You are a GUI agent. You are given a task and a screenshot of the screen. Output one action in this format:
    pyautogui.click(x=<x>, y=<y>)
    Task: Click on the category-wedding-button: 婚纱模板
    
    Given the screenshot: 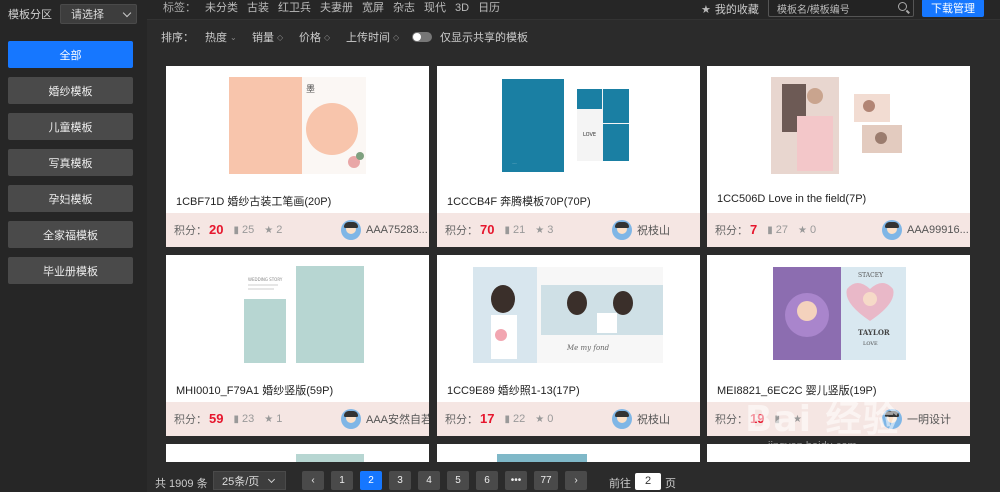 What is the action you would take?
    pyautogui.click(x=70, y=90)
    